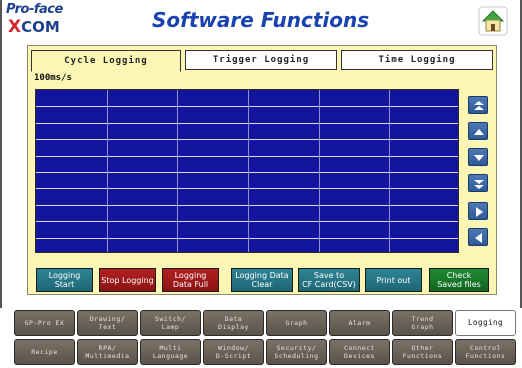 The image size is (522, 368). Describe the element at coordinates (485, 352) in the screenshot. I see `nav-button-control-functions: Control Functions` at that location.